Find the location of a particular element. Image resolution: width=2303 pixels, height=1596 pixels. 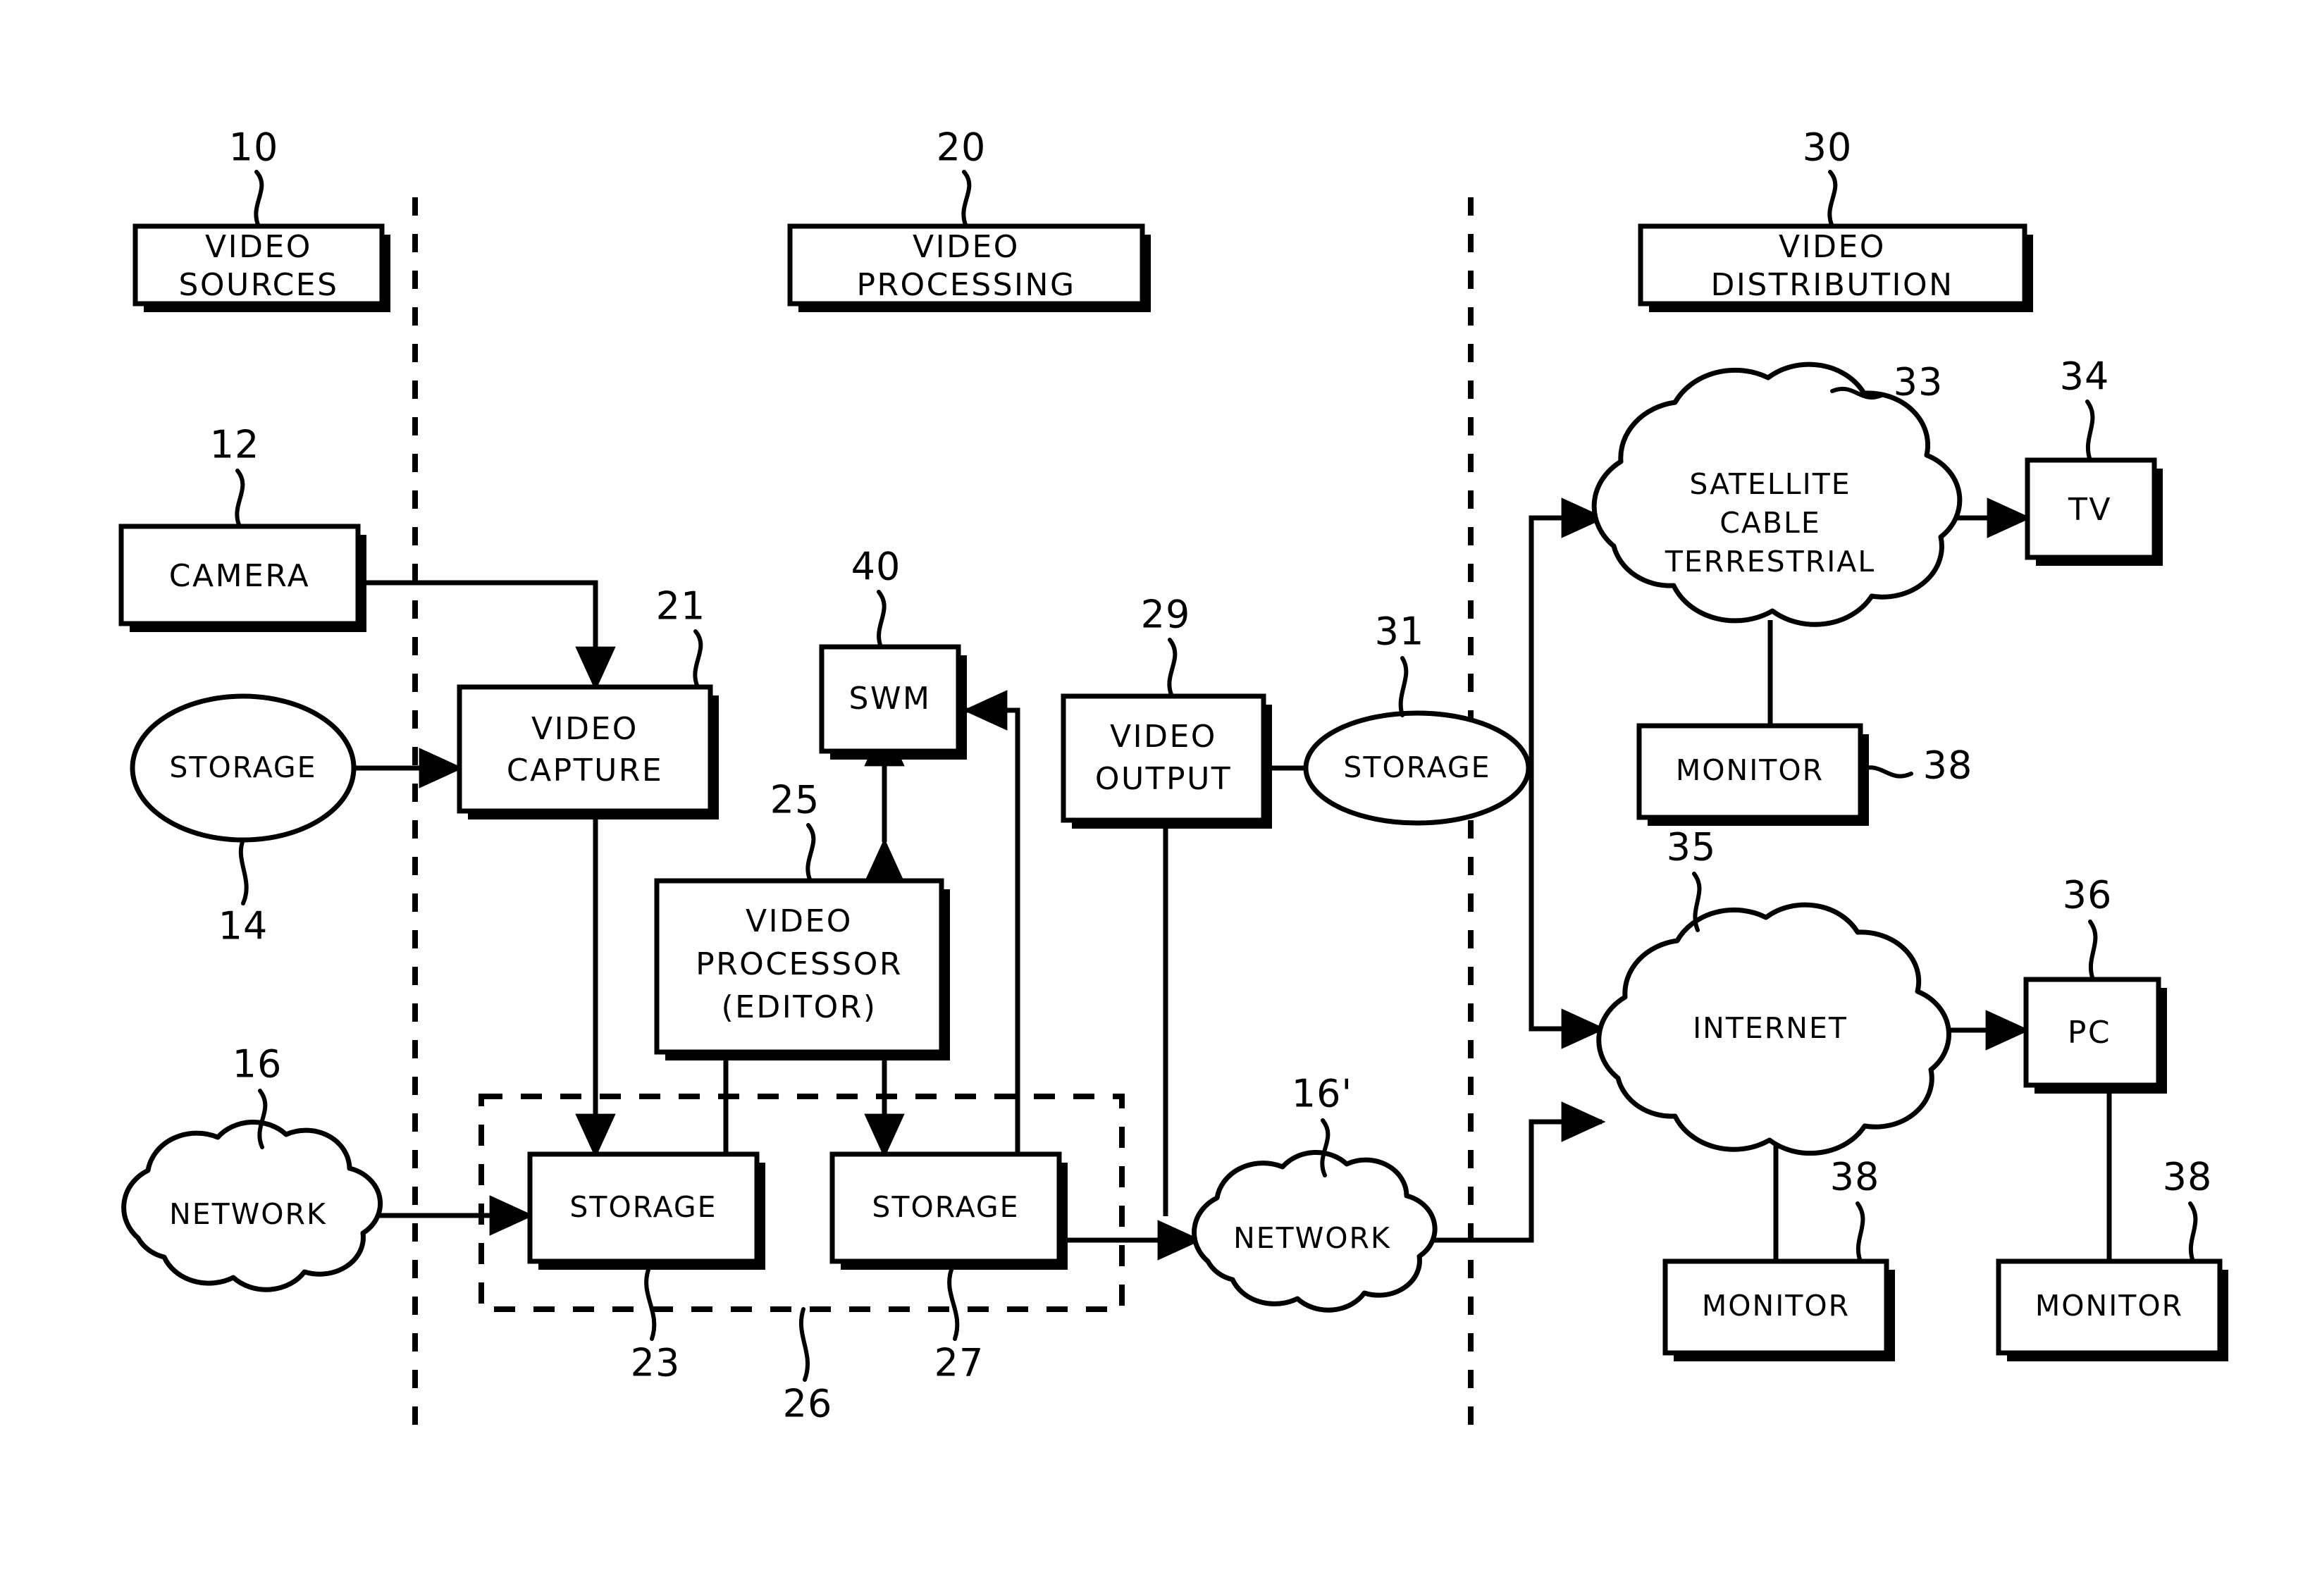

ref-34: 34 is located at coordinates (2085, 377).